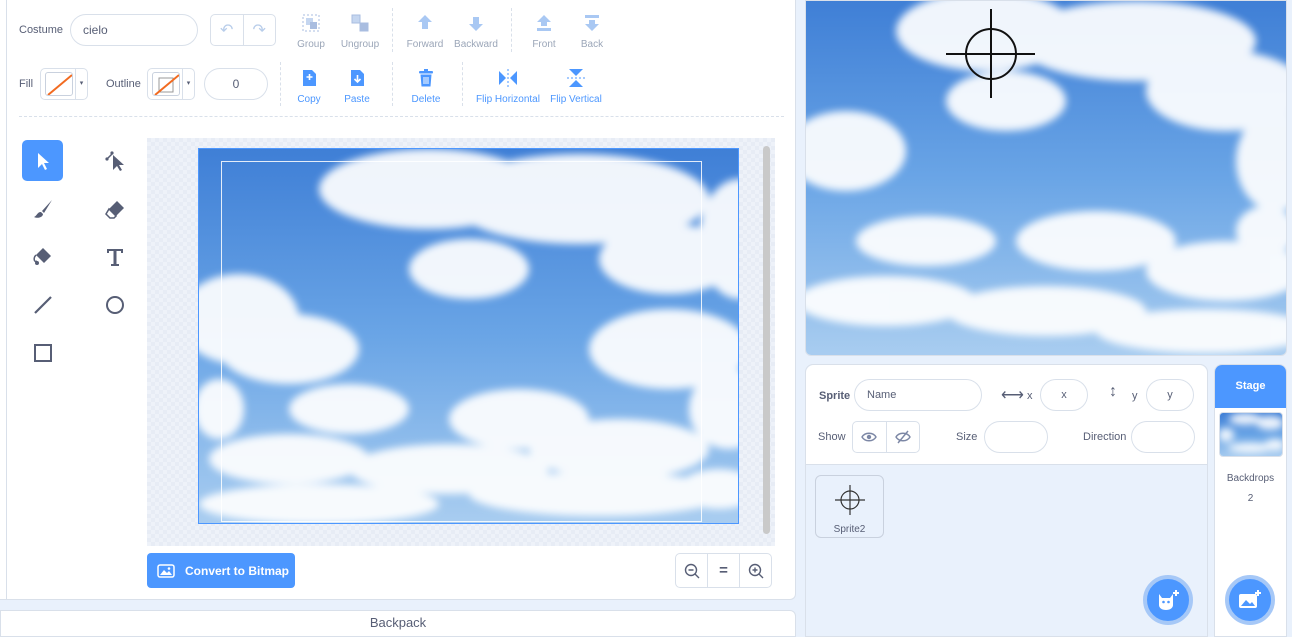  What do you see at coordinates (357, 99) in the screenshot?
I see `paste-label: Paste` at bounding box center [357, 99].